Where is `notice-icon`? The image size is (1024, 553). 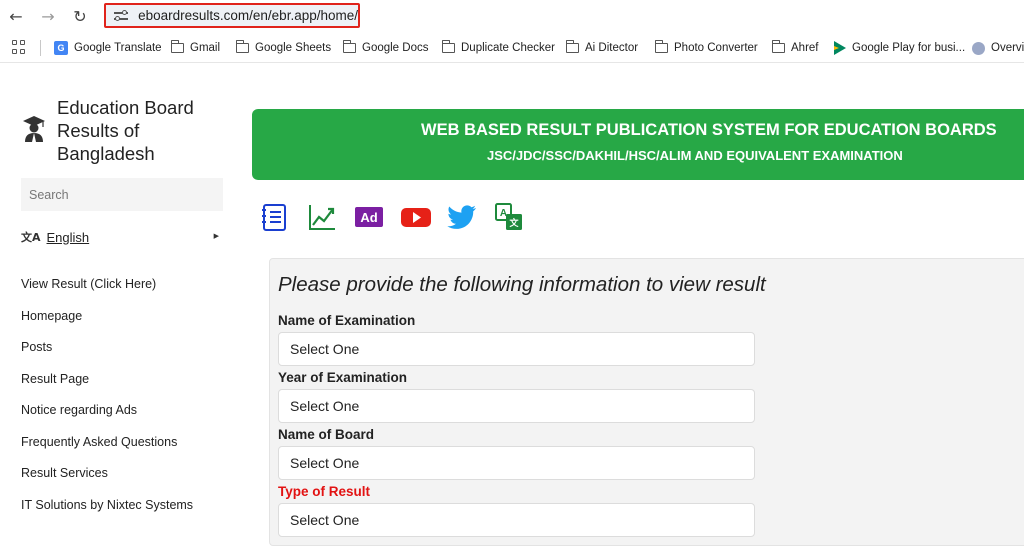 notice-icon is located at coordinates (274, 217).